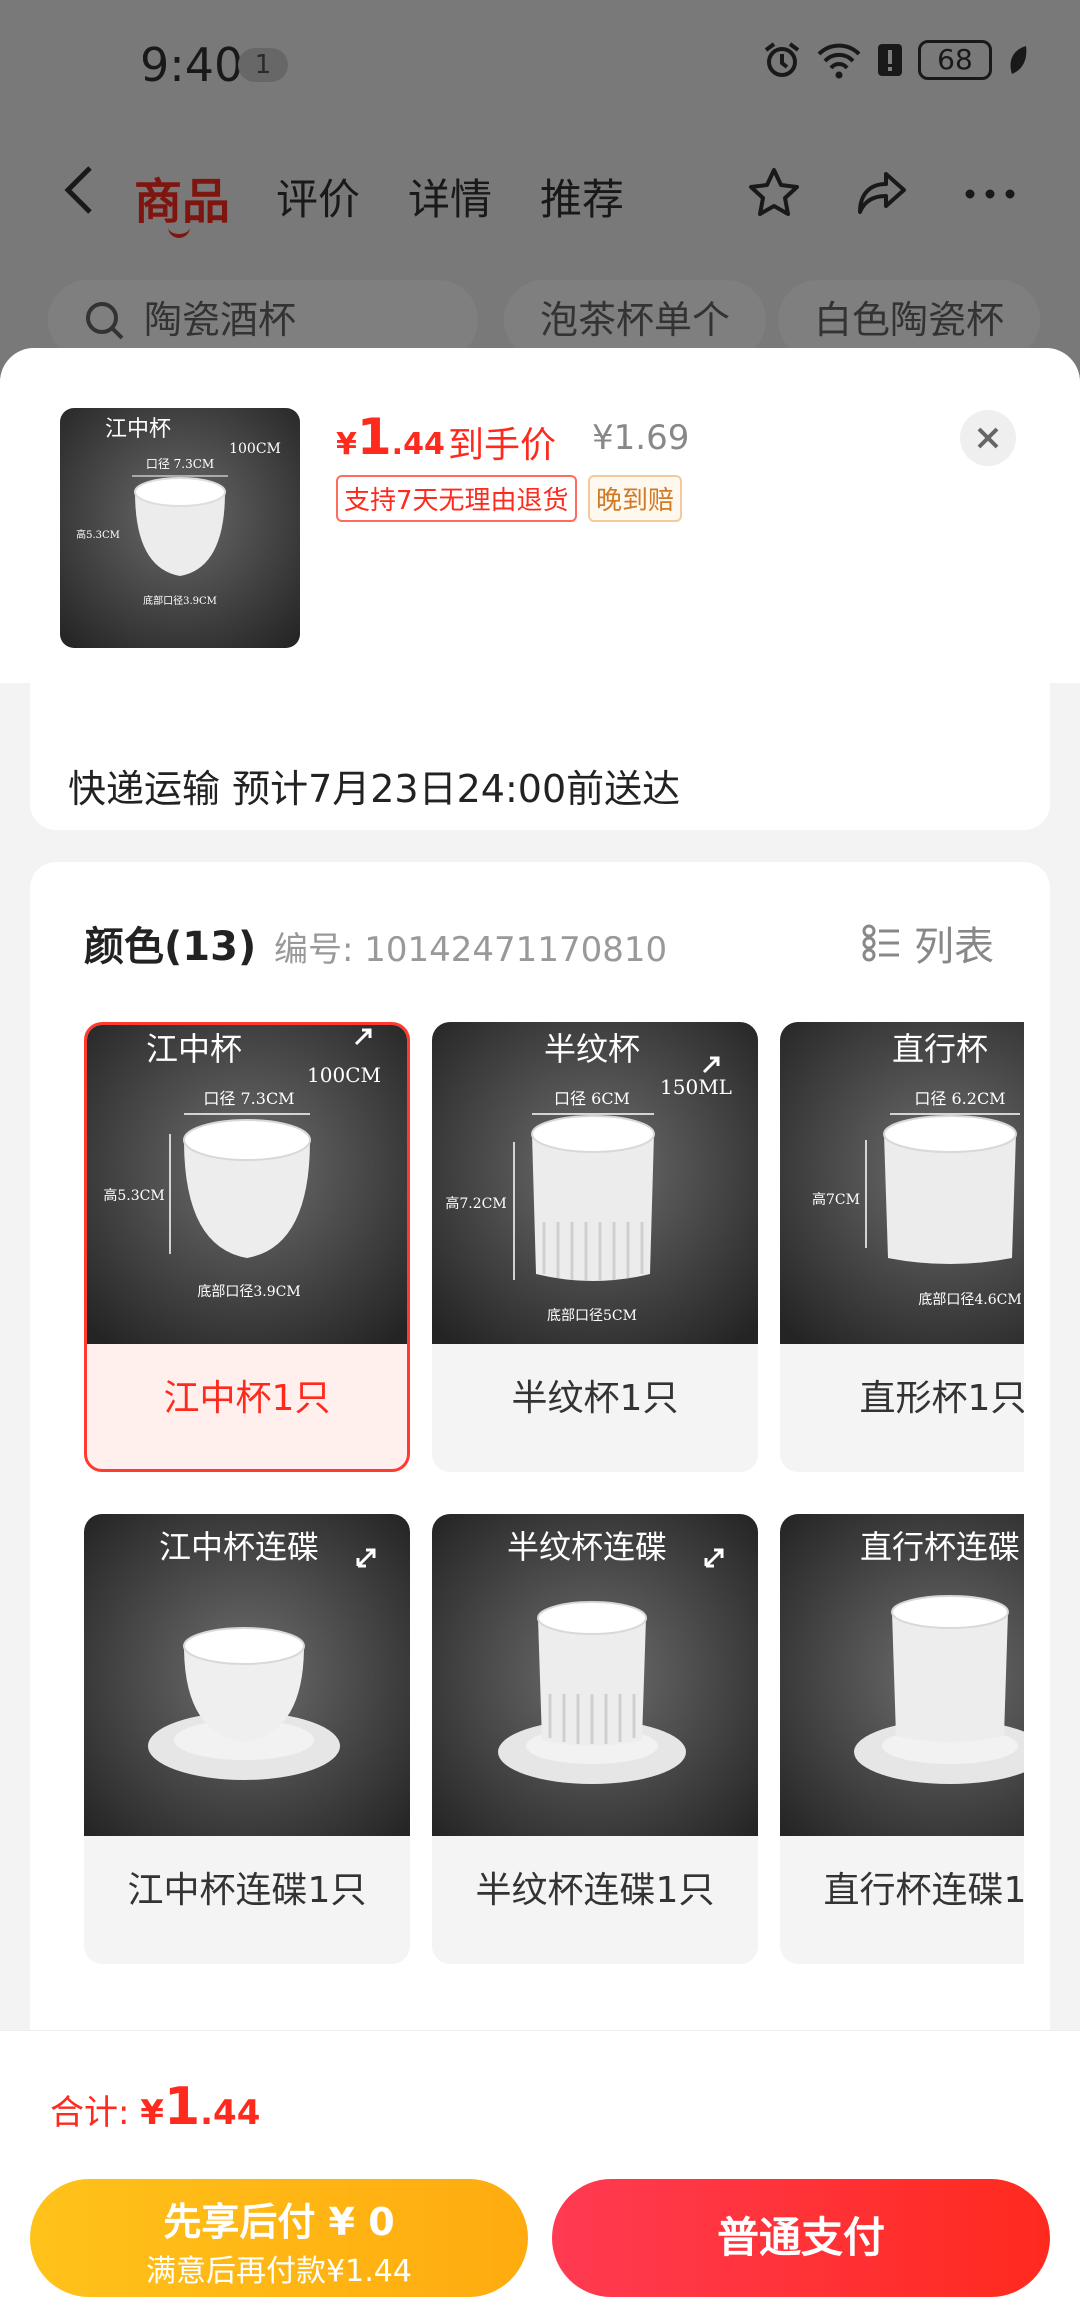 This screenshot has height=2310, width=1080. I want to click on option-label: 直行杯连碟1只, so click(923, 1890).